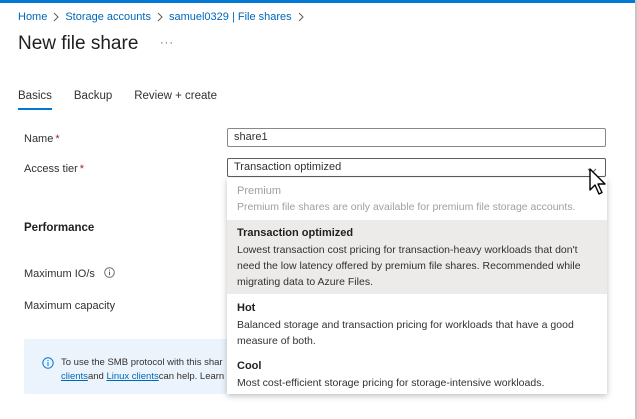 This screenshot has height=419, width=637. What do you see at coordinates (42, 139) in the screenshot?
I see `name-label: Name *` at bounding box center [42, 139].